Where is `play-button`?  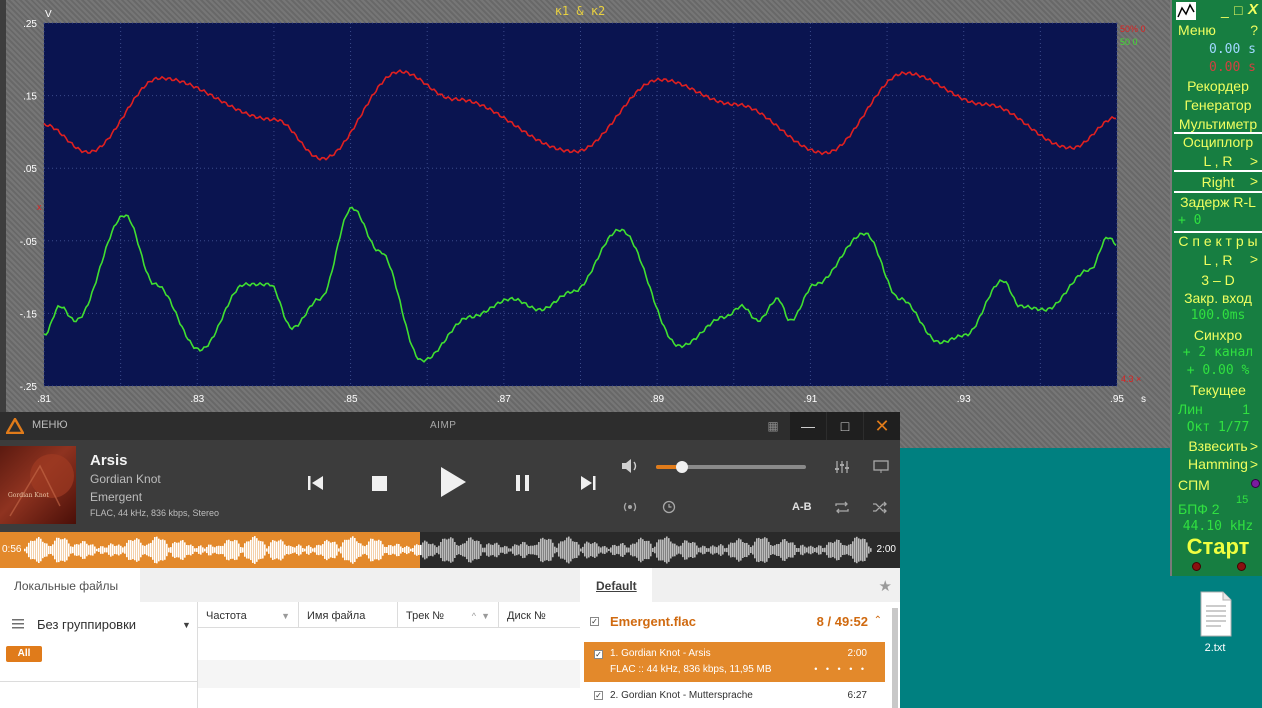 play-button is located at coordinates (453, 482).